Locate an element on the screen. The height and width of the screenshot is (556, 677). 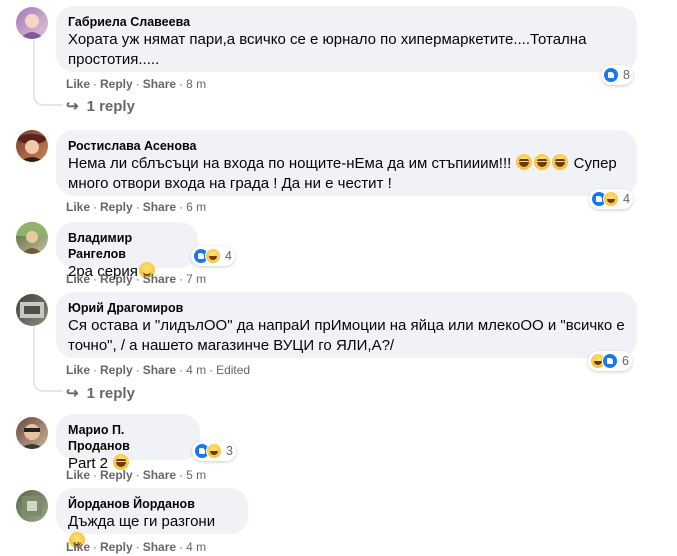
comment-actions: Like · Reply · Share · 4 m is located at coordinates (136, 547).